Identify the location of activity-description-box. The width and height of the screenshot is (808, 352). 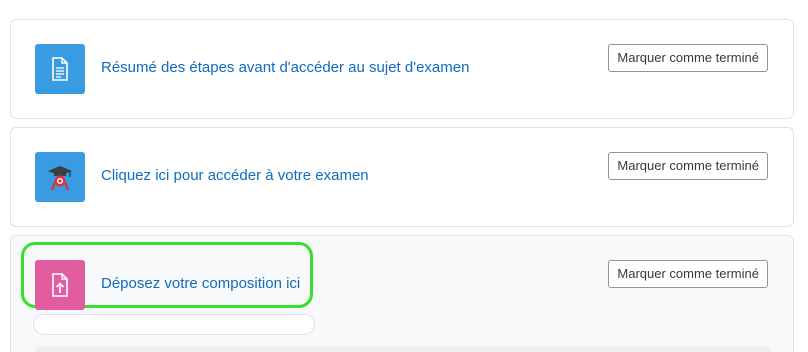
(403, 349).